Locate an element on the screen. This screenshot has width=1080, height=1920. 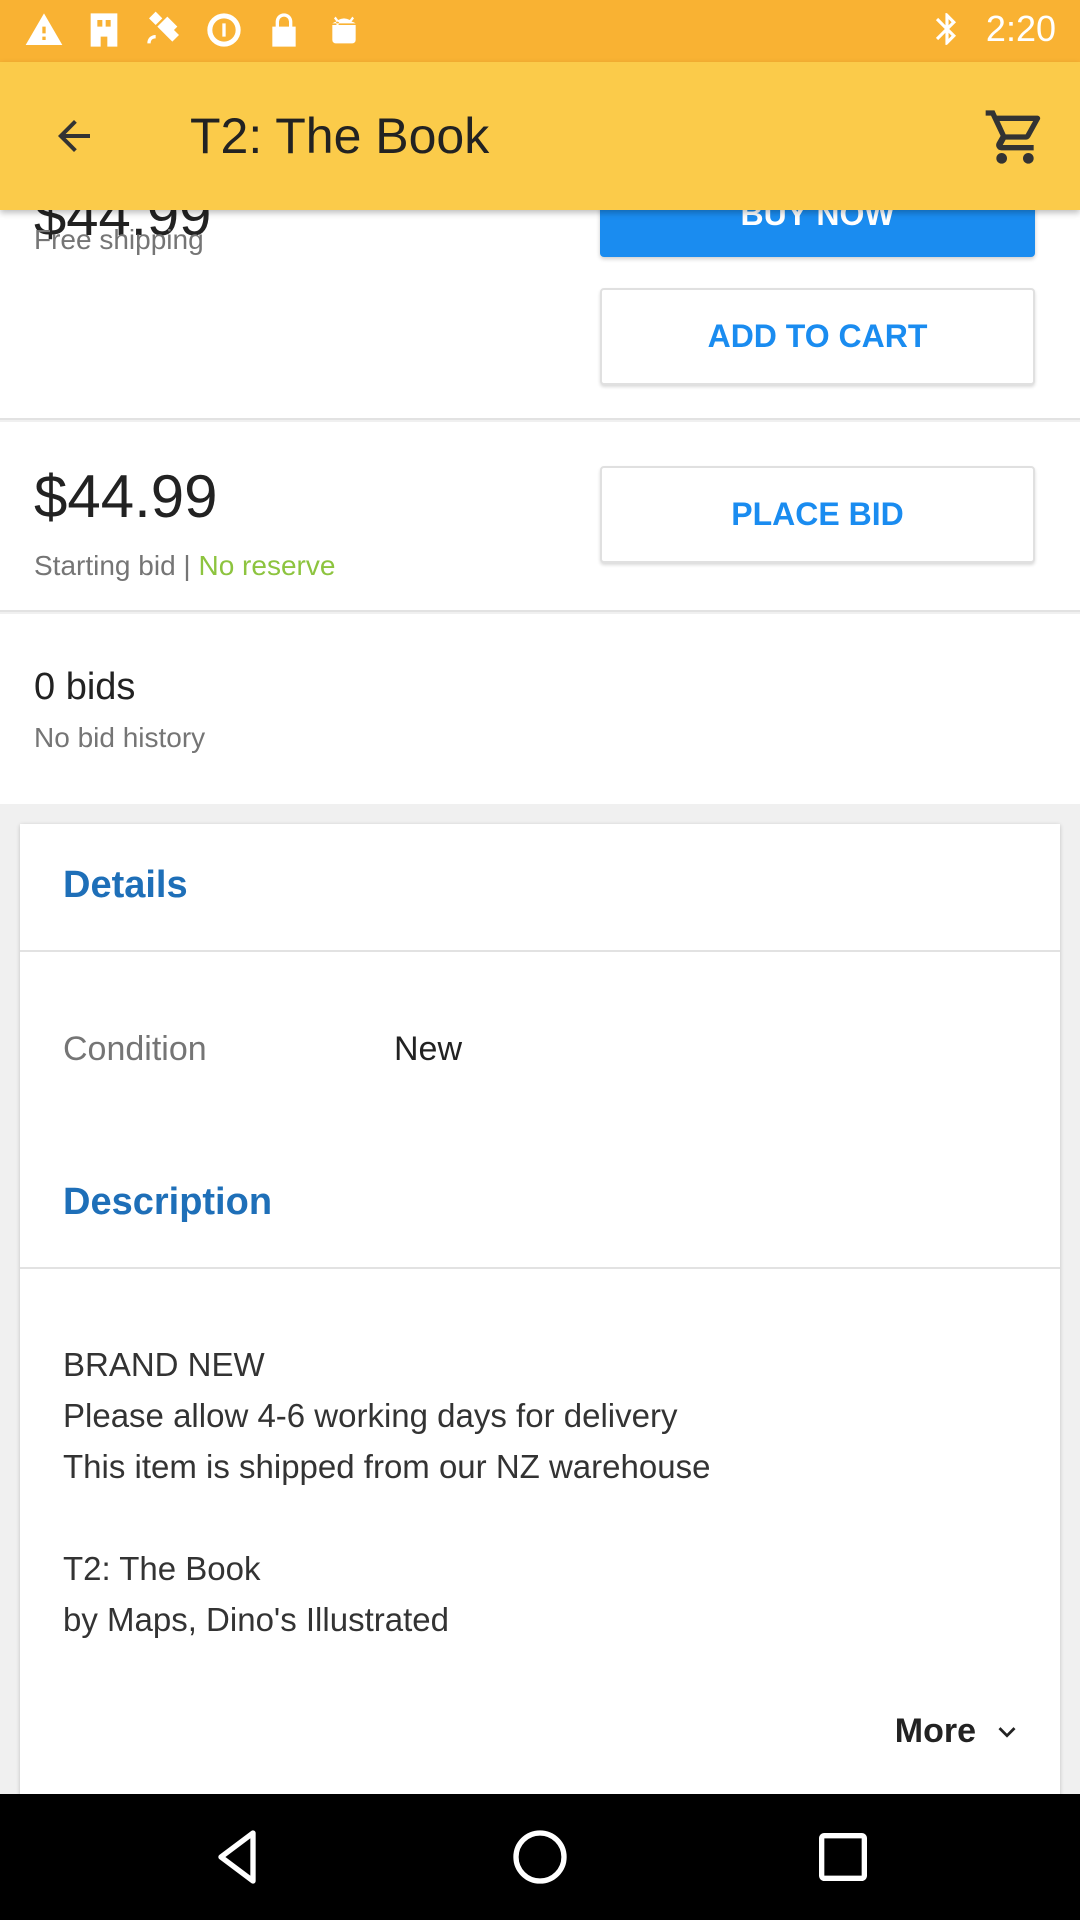
cart-button is located at coordinates (1015, 137).